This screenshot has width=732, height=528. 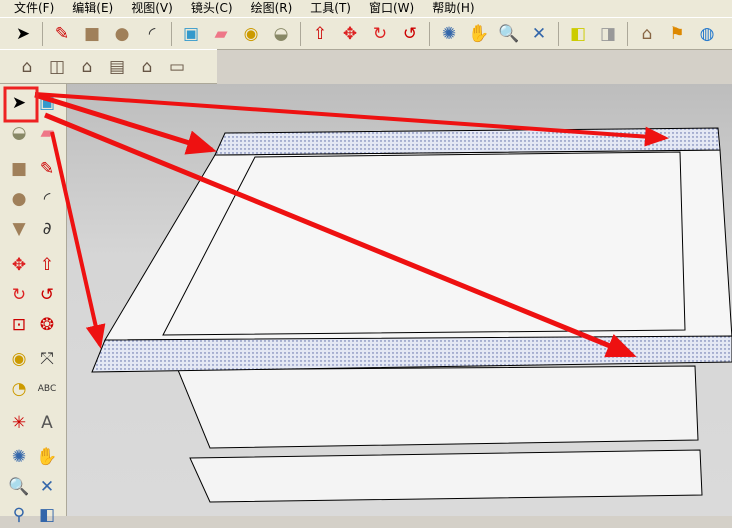 I want to click on top-dotted-edge, so click(x=467, y=141).